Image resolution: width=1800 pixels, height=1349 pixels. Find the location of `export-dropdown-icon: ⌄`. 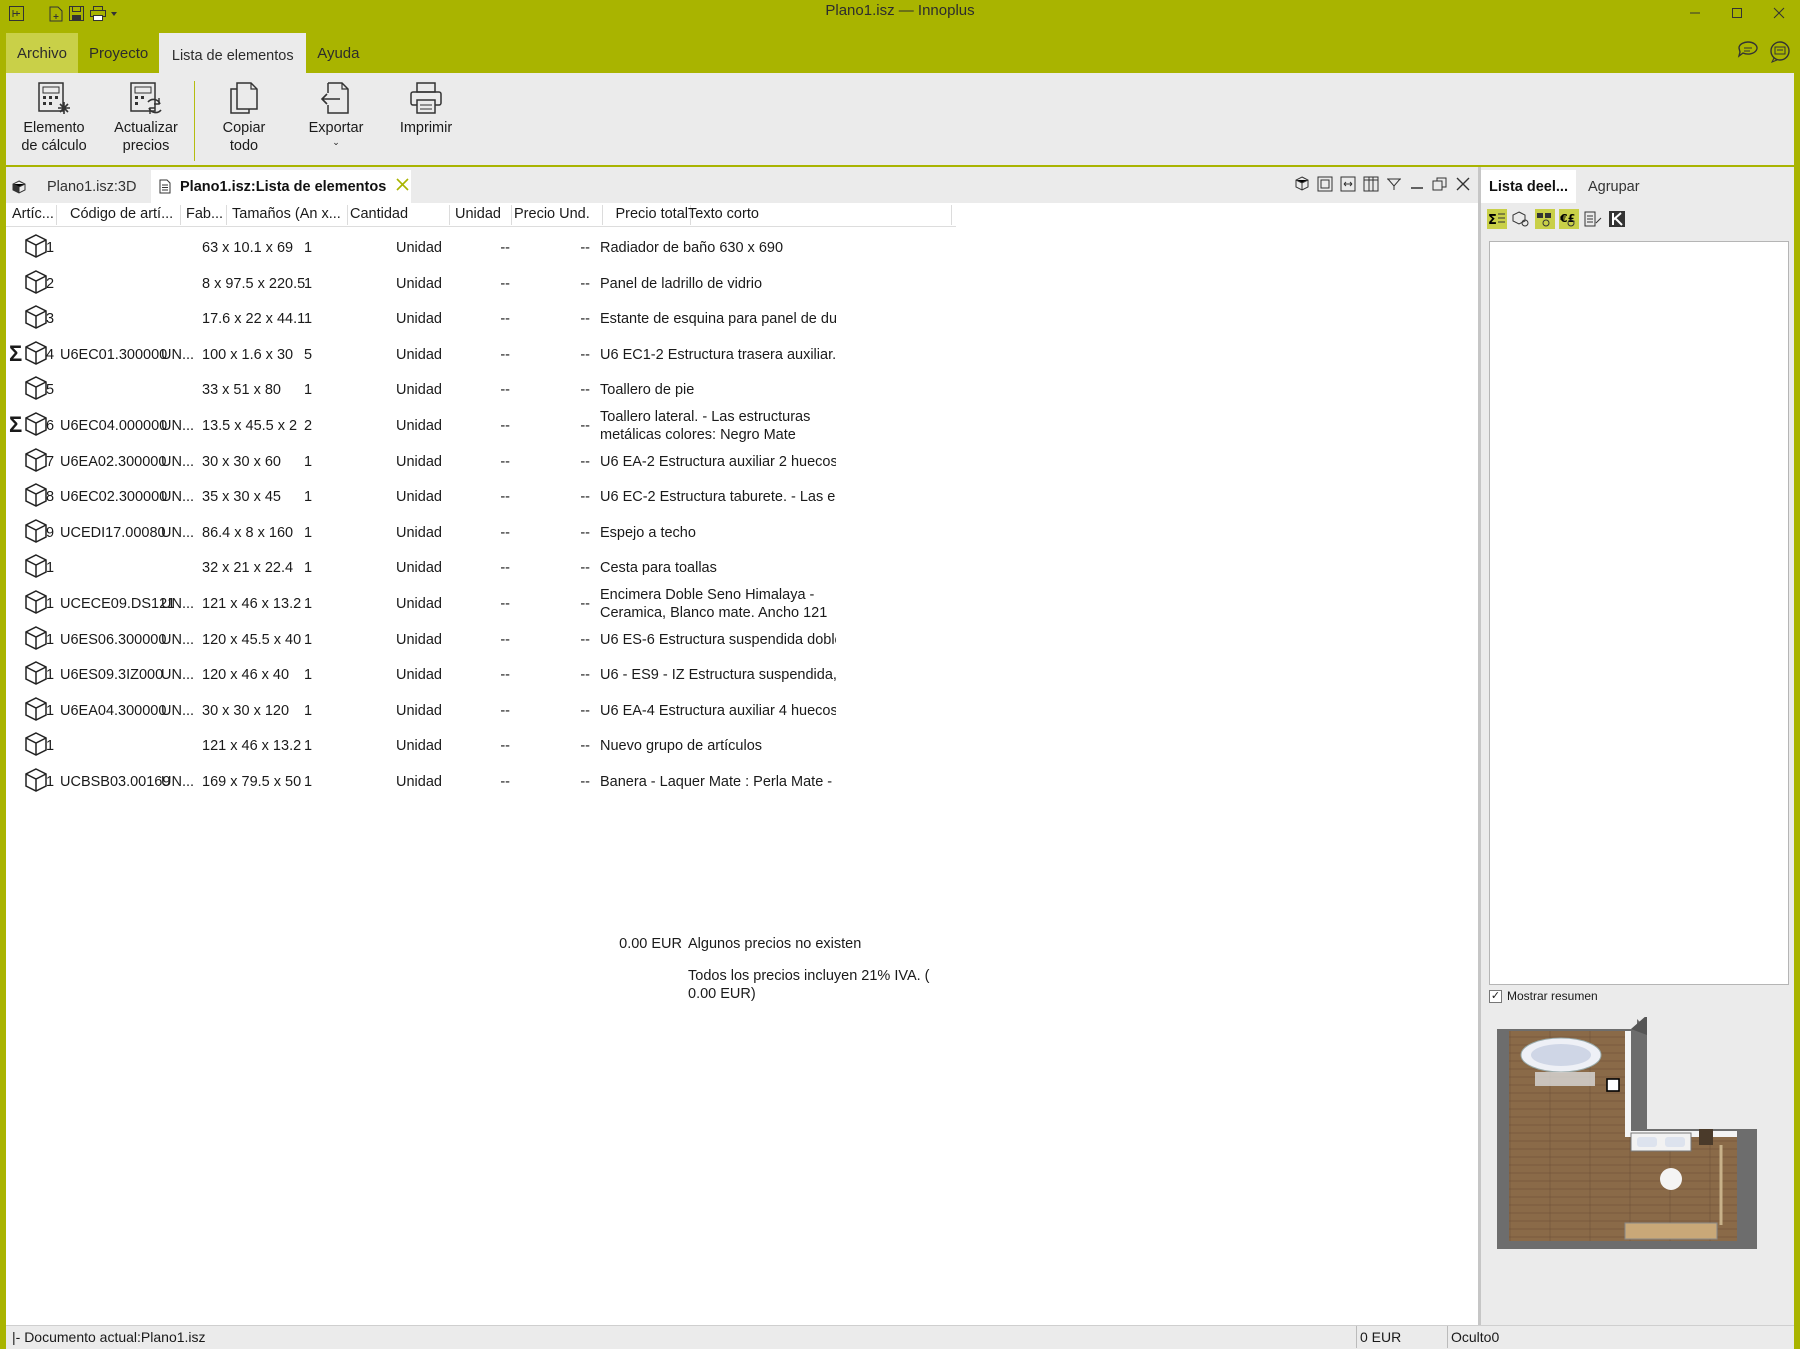

export-dropdown-icon: ⌄ is located at coordinates (336, 141).